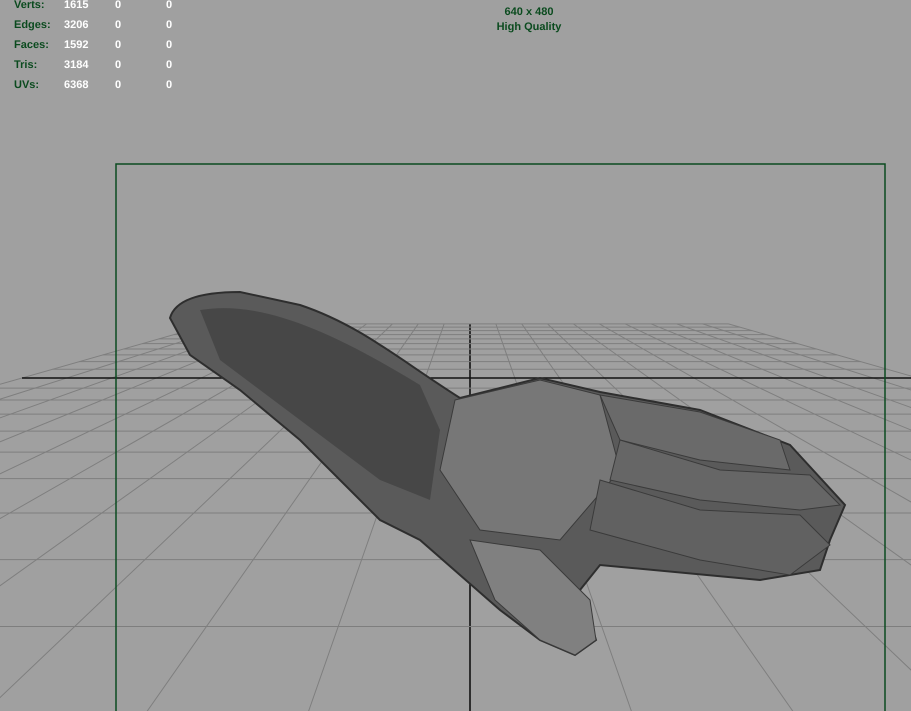 This screenshot has width=911, height=711. Describe the element at coordinates (26, 65) in the screenshot. I see `stat-label: Tris:` at that location.